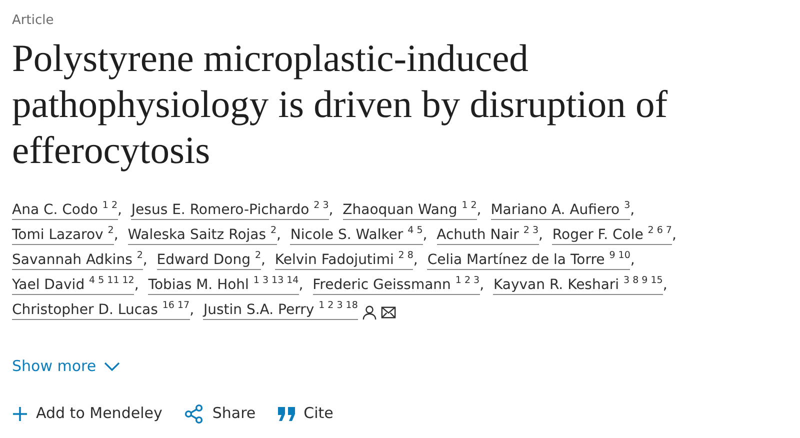 The image size is (800, 438). Describe the element at coordinates (33, 20) in the screenshot. I see `article-type-label: Article` at that location.